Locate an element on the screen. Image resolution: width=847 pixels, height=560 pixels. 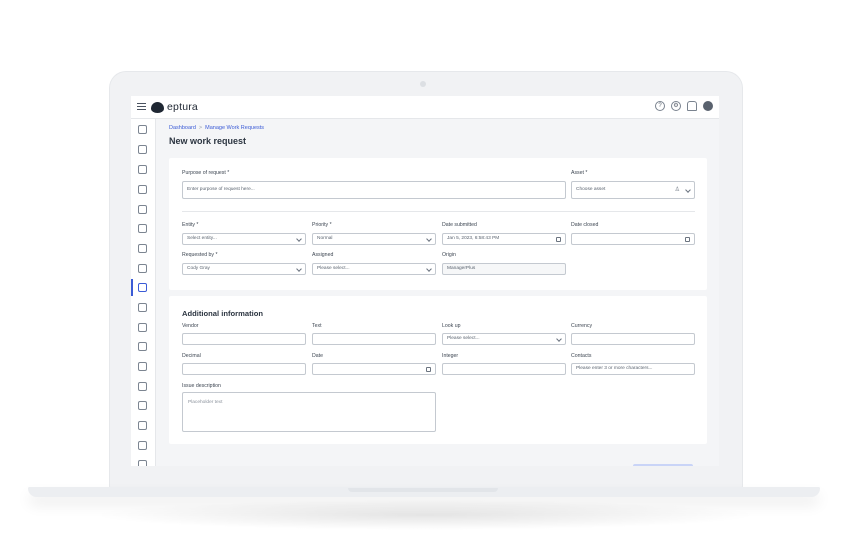
entity-label: Entity * is located at coordinates (190, 225).